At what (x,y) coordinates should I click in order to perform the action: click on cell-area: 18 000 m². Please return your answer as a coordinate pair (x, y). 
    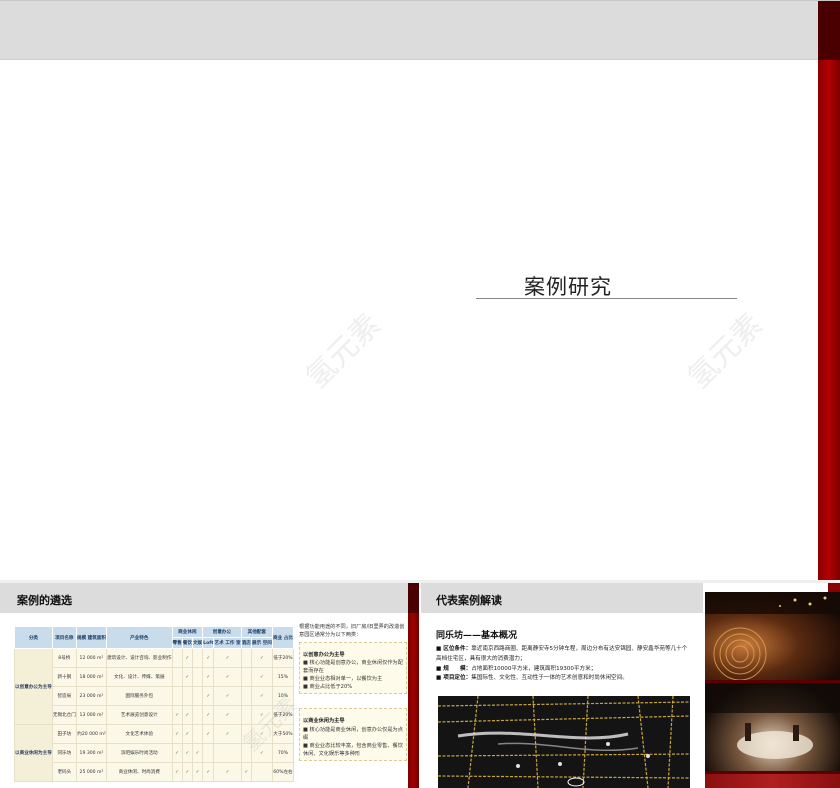
    Looking at the image, I should click on (91, 677).